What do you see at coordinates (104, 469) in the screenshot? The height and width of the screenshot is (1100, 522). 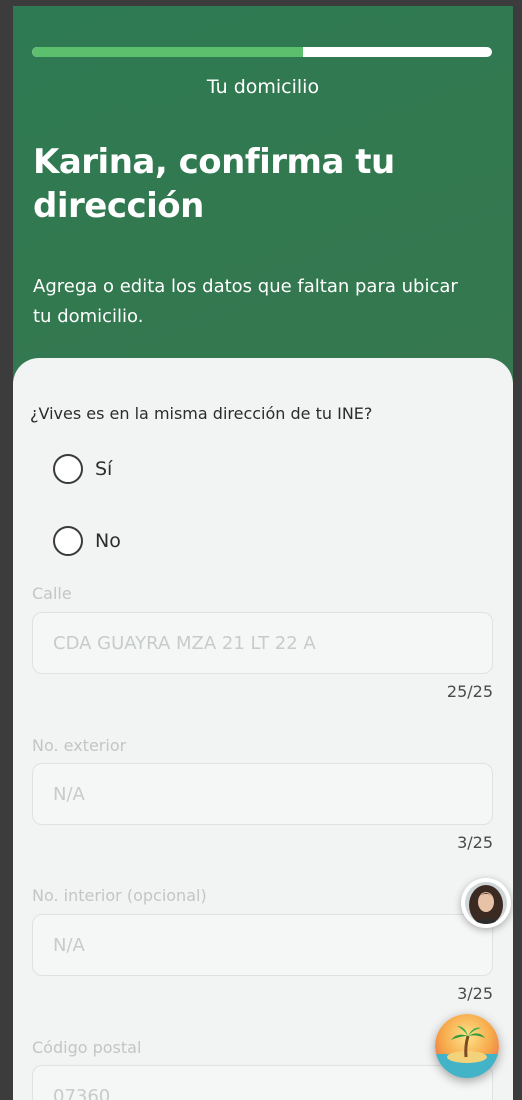 I see `radio-label-si: Sí` at bounding box center [104, 469].